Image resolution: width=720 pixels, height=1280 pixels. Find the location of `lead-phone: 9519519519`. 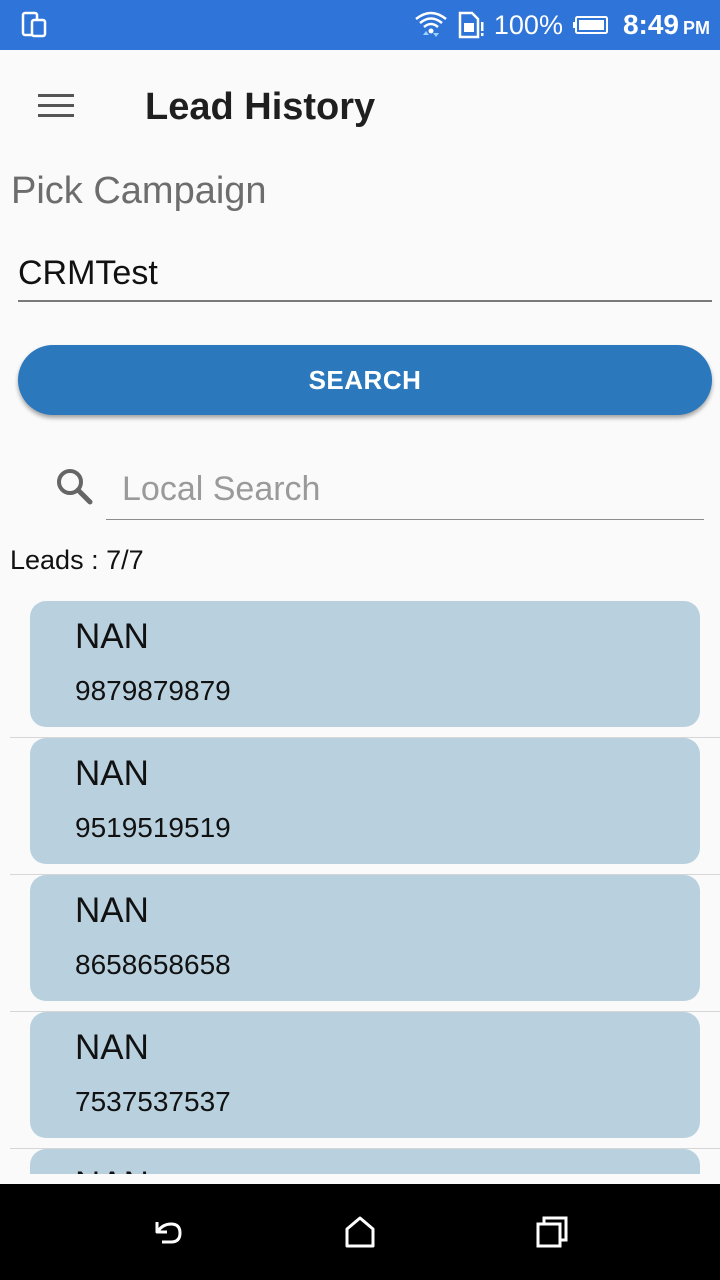

lead-phone: 9519519519 is located at coordinates (153, 827).